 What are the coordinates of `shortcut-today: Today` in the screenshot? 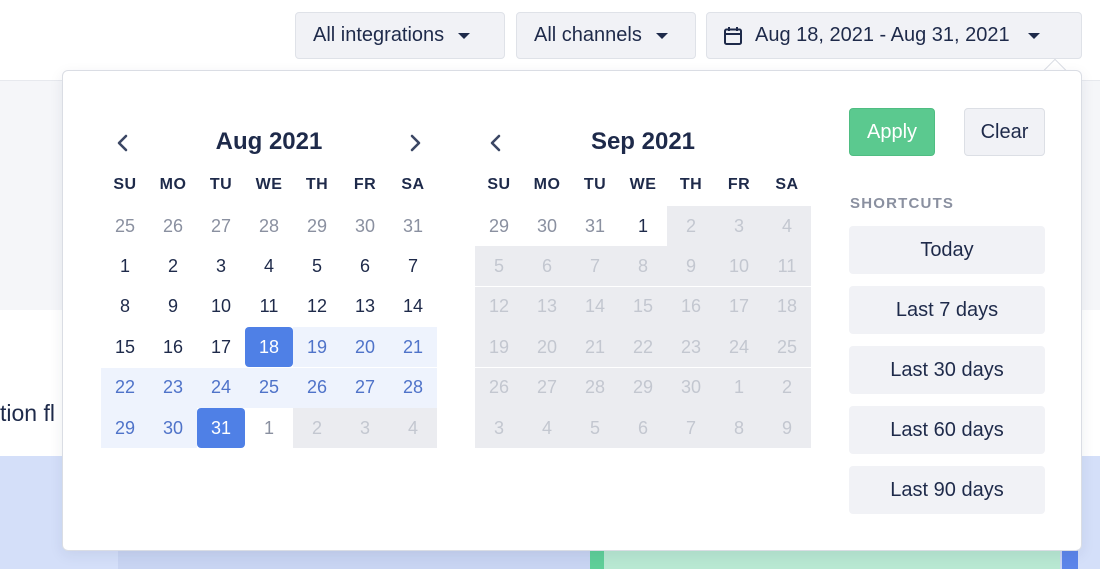 It's located at (947, 250).